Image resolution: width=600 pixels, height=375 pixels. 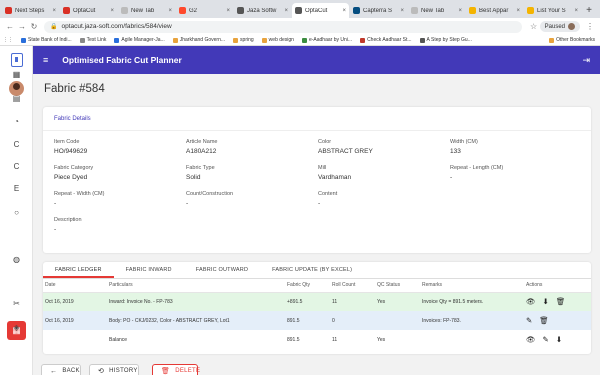 What do you see at coordinates (30, 10) in the screenshot?
I see `browser-tab: Next Steps ×` at bounding box center [30, 10].